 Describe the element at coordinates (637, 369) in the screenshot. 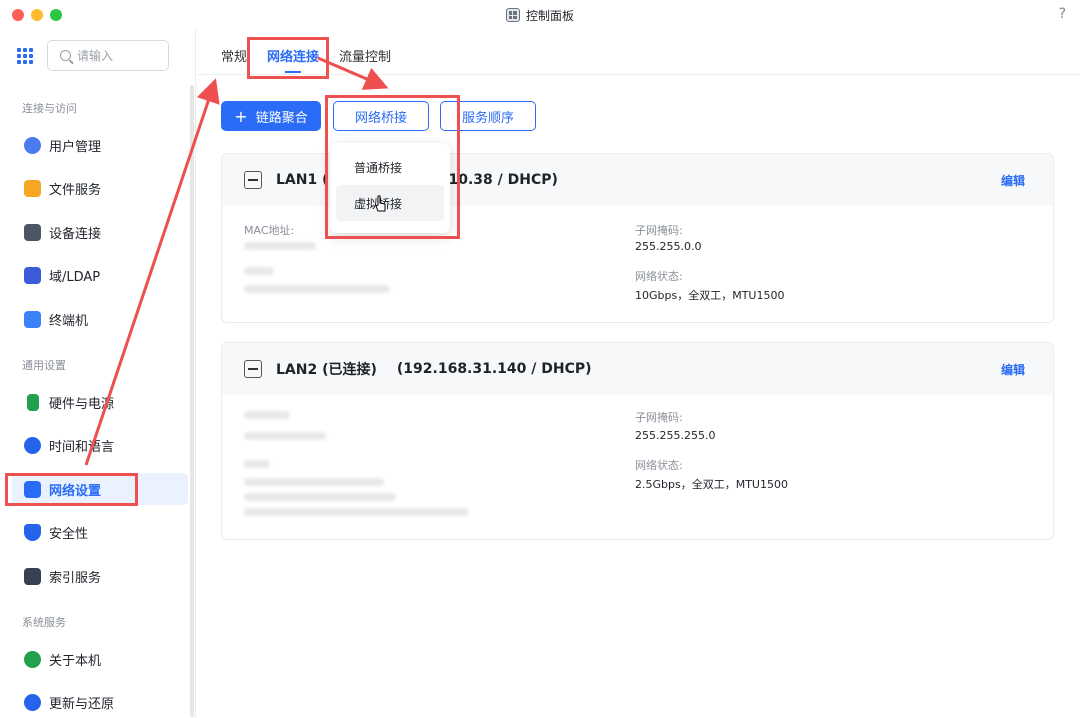

I see `lan2-header: LAN2 (已连接) (192.168.31.140 / DHCP) 编辑` at that location.